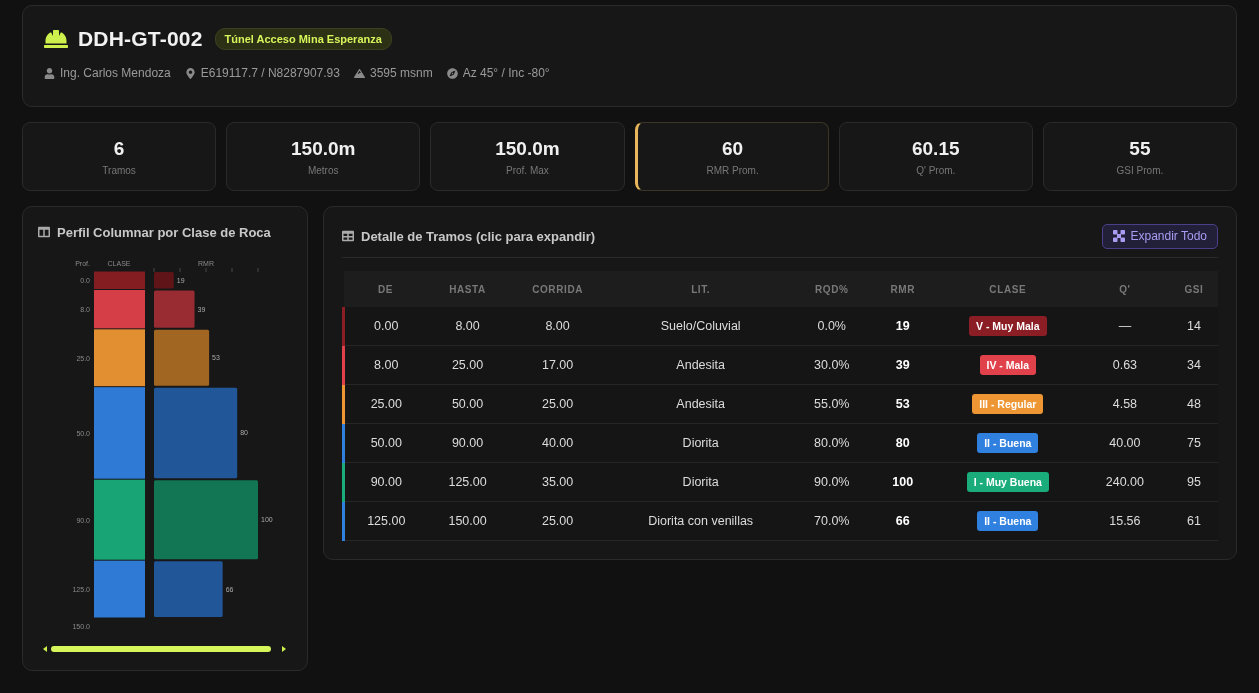 This screenshot has height=693, width=1259. Describe the element at coordinates (1007, 289) in the screenshot. I see `column-header: CLASE` at that location.